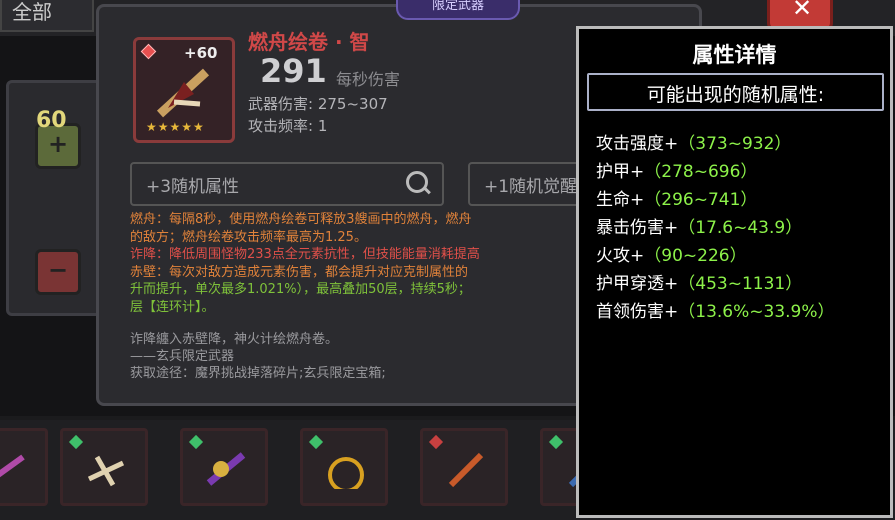 Image resolution: width=895 pixels, height=520 pixels. What do you see at coordinates (734, 55) in the screenshot?
I see `attribute-popup-title: 属性详情` at bounding box center [734, 55].